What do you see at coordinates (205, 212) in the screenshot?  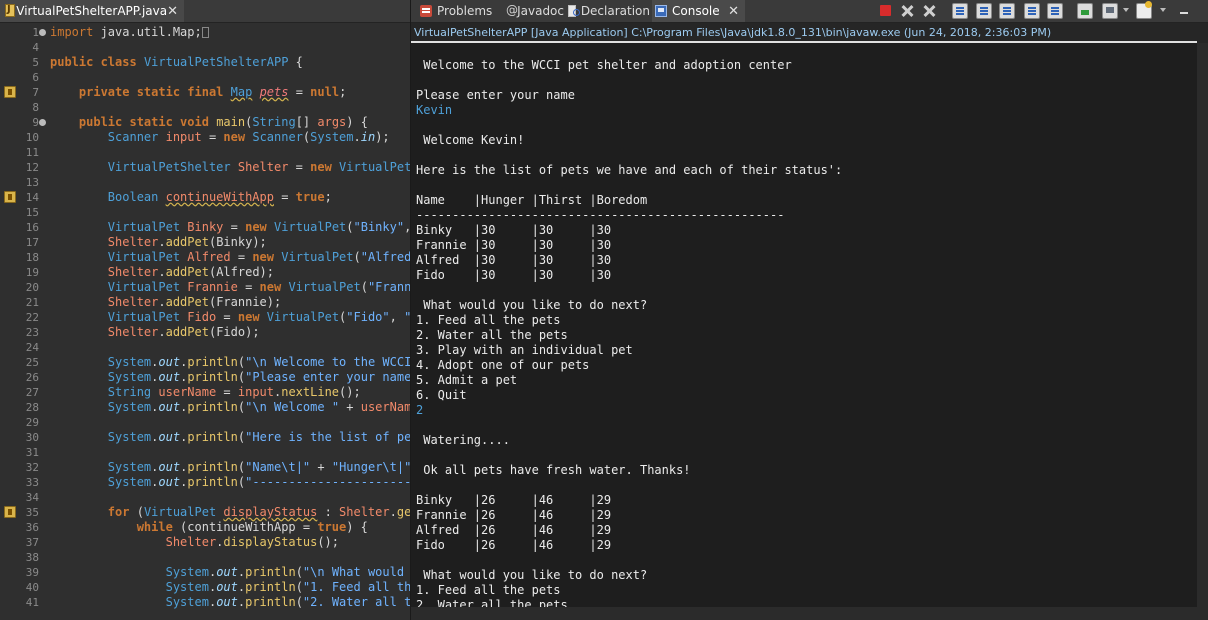 I see `code-line: 15` at bounding box center [205, 212].